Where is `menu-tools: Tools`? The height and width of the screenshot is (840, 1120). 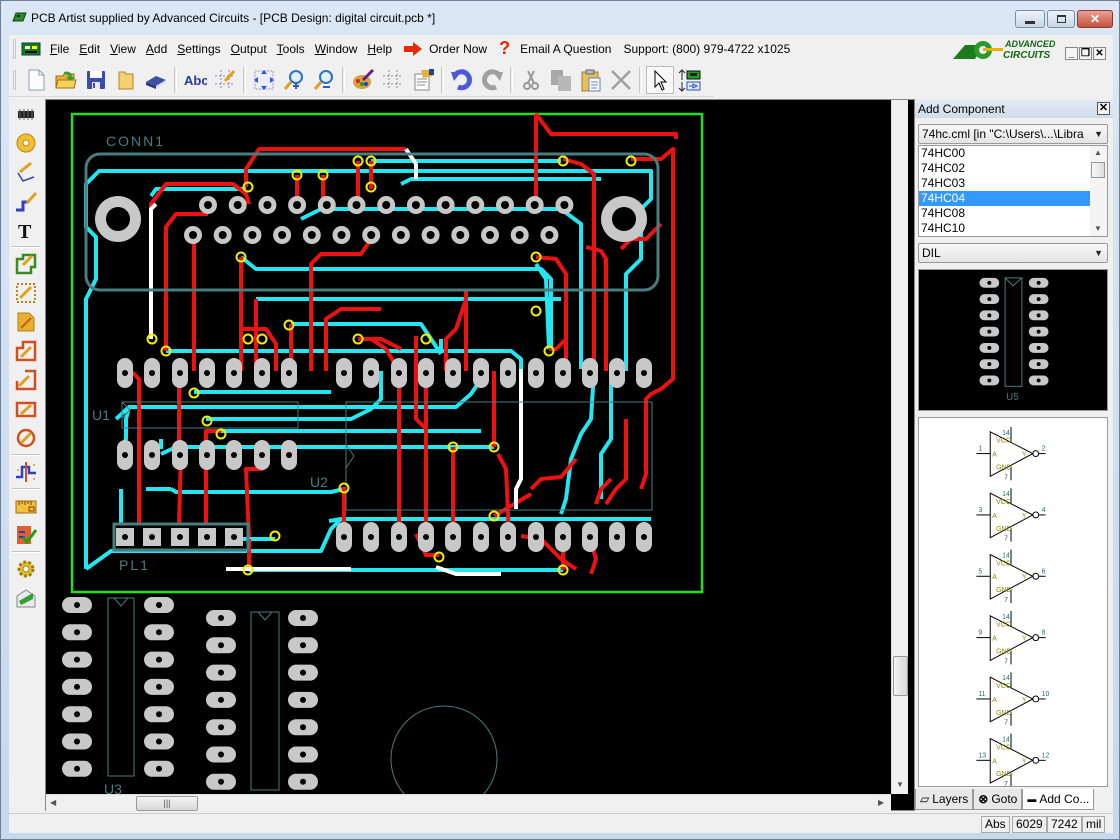 menu-tools: Tools is located at coordinates (291, 49).